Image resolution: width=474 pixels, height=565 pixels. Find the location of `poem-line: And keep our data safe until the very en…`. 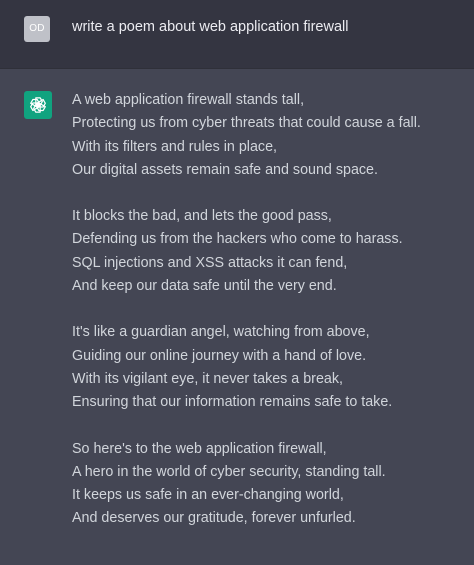

poem-line: And keep our data safe until the very en… is located at coordinates (204, 286).